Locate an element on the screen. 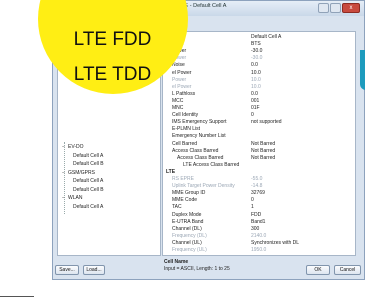 The height and width of the screenshot is (299, 365). property-row: Channel (UL) Synchronizes with DL is located at coordinates (259, 243).